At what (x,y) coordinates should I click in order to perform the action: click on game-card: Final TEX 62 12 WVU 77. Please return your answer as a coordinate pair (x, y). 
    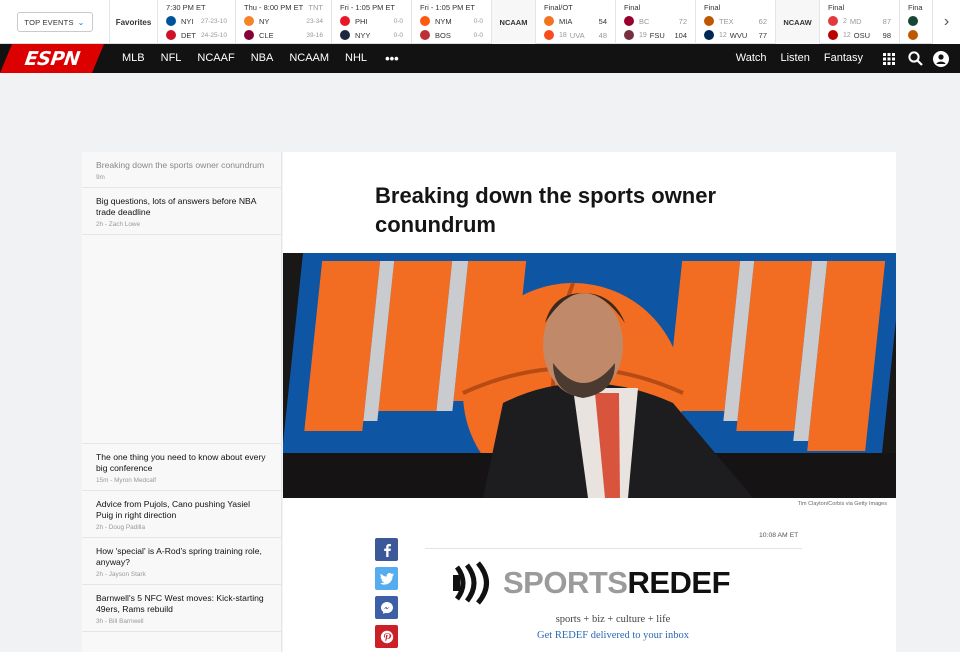
    Looking at the image, I should click on (736, 22).